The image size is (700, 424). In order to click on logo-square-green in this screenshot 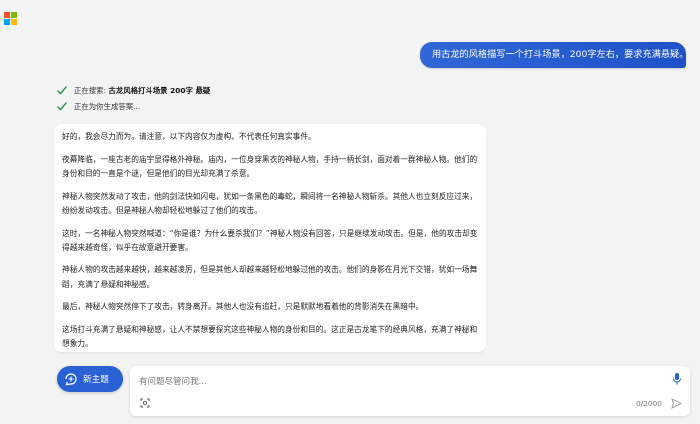, I will do `click(14, 15)`.